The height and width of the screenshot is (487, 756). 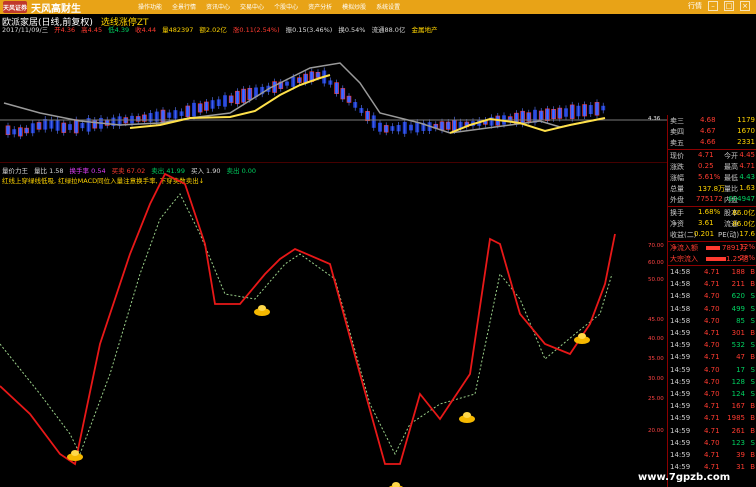 What do you see at coordinates (656, 320) in the screenshot?
I see `osc-tick: 45.00` at bounding box center [656, 320].